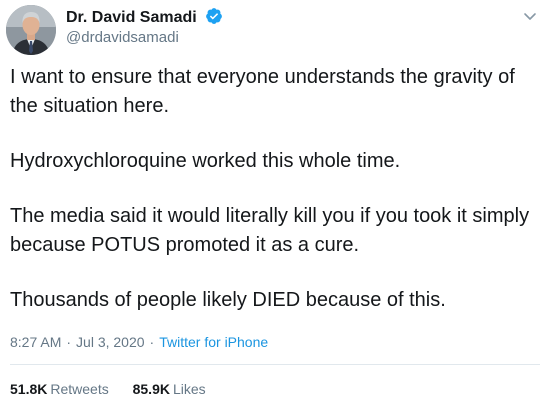 Image resolution: width=550 pixels, height=420 pixels. I want to click on tweet-stats: 51.8K Retweets 85.9K Likes, so click(118, 389).